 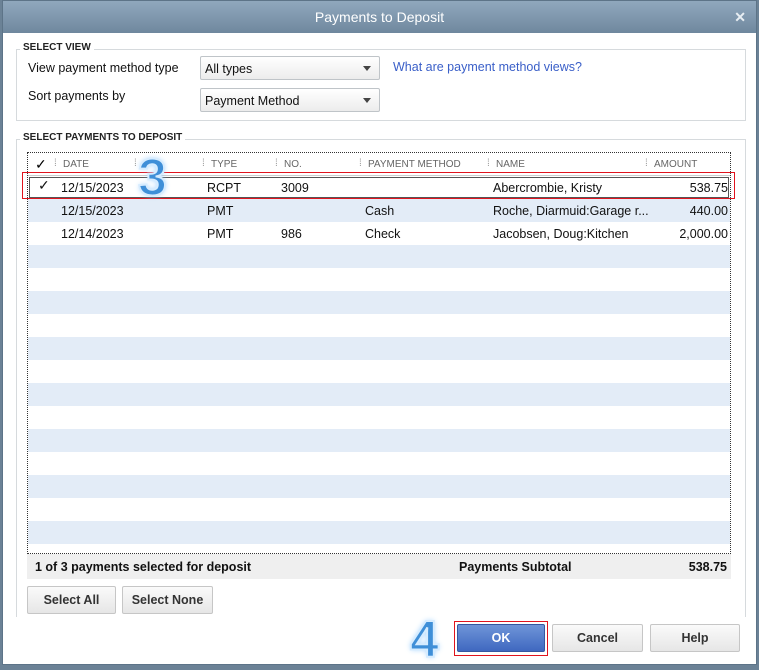 I want to click on subtotal-label: Payments Subtotal, so click(x=515, y=567).